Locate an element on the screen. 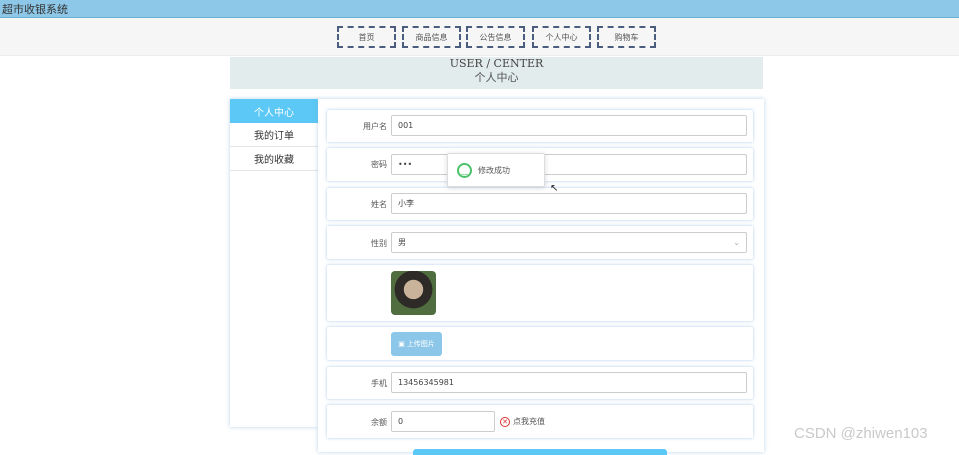 This screenshot has height=455, width=959. recharge-label: 点我充值 is located at coordinates (529, 421).